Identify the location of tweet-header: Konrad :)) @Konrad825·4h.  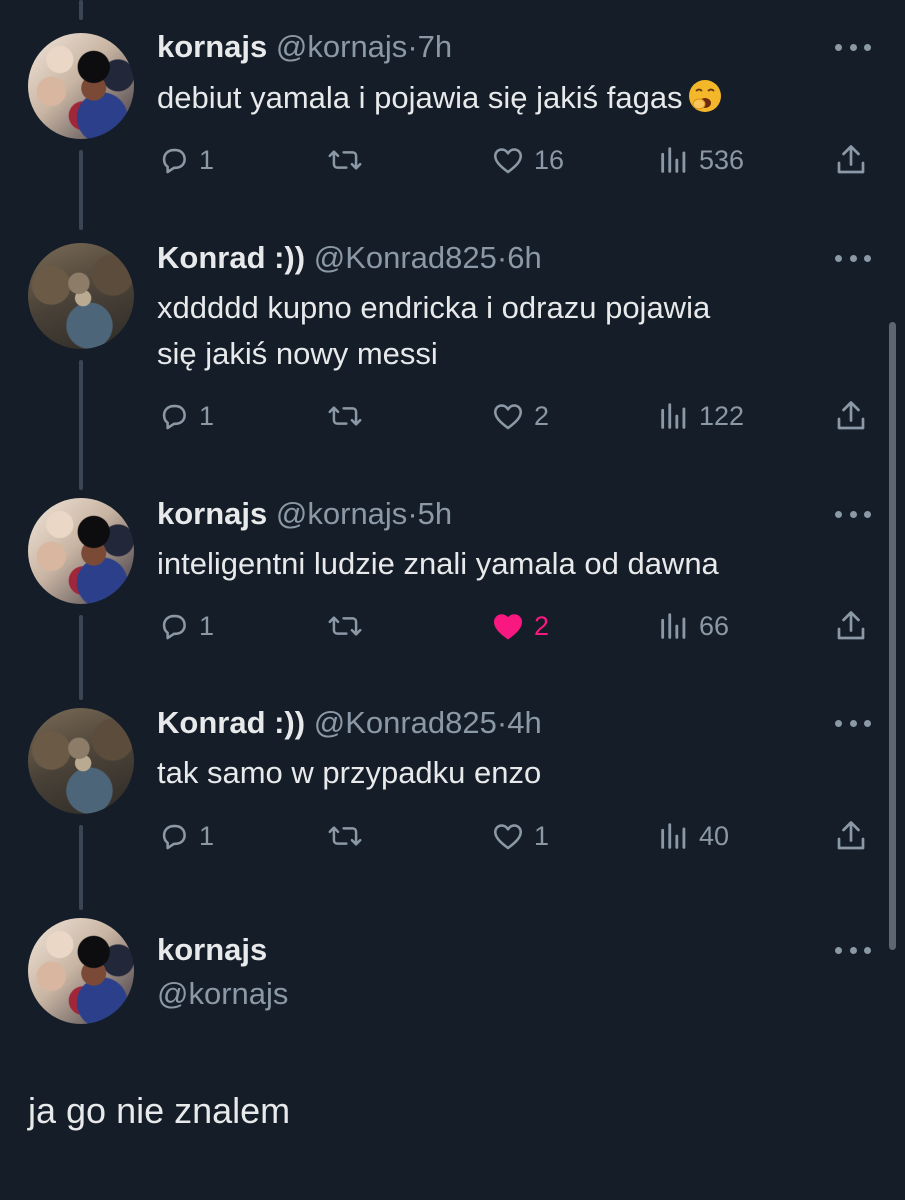
(349, 723).